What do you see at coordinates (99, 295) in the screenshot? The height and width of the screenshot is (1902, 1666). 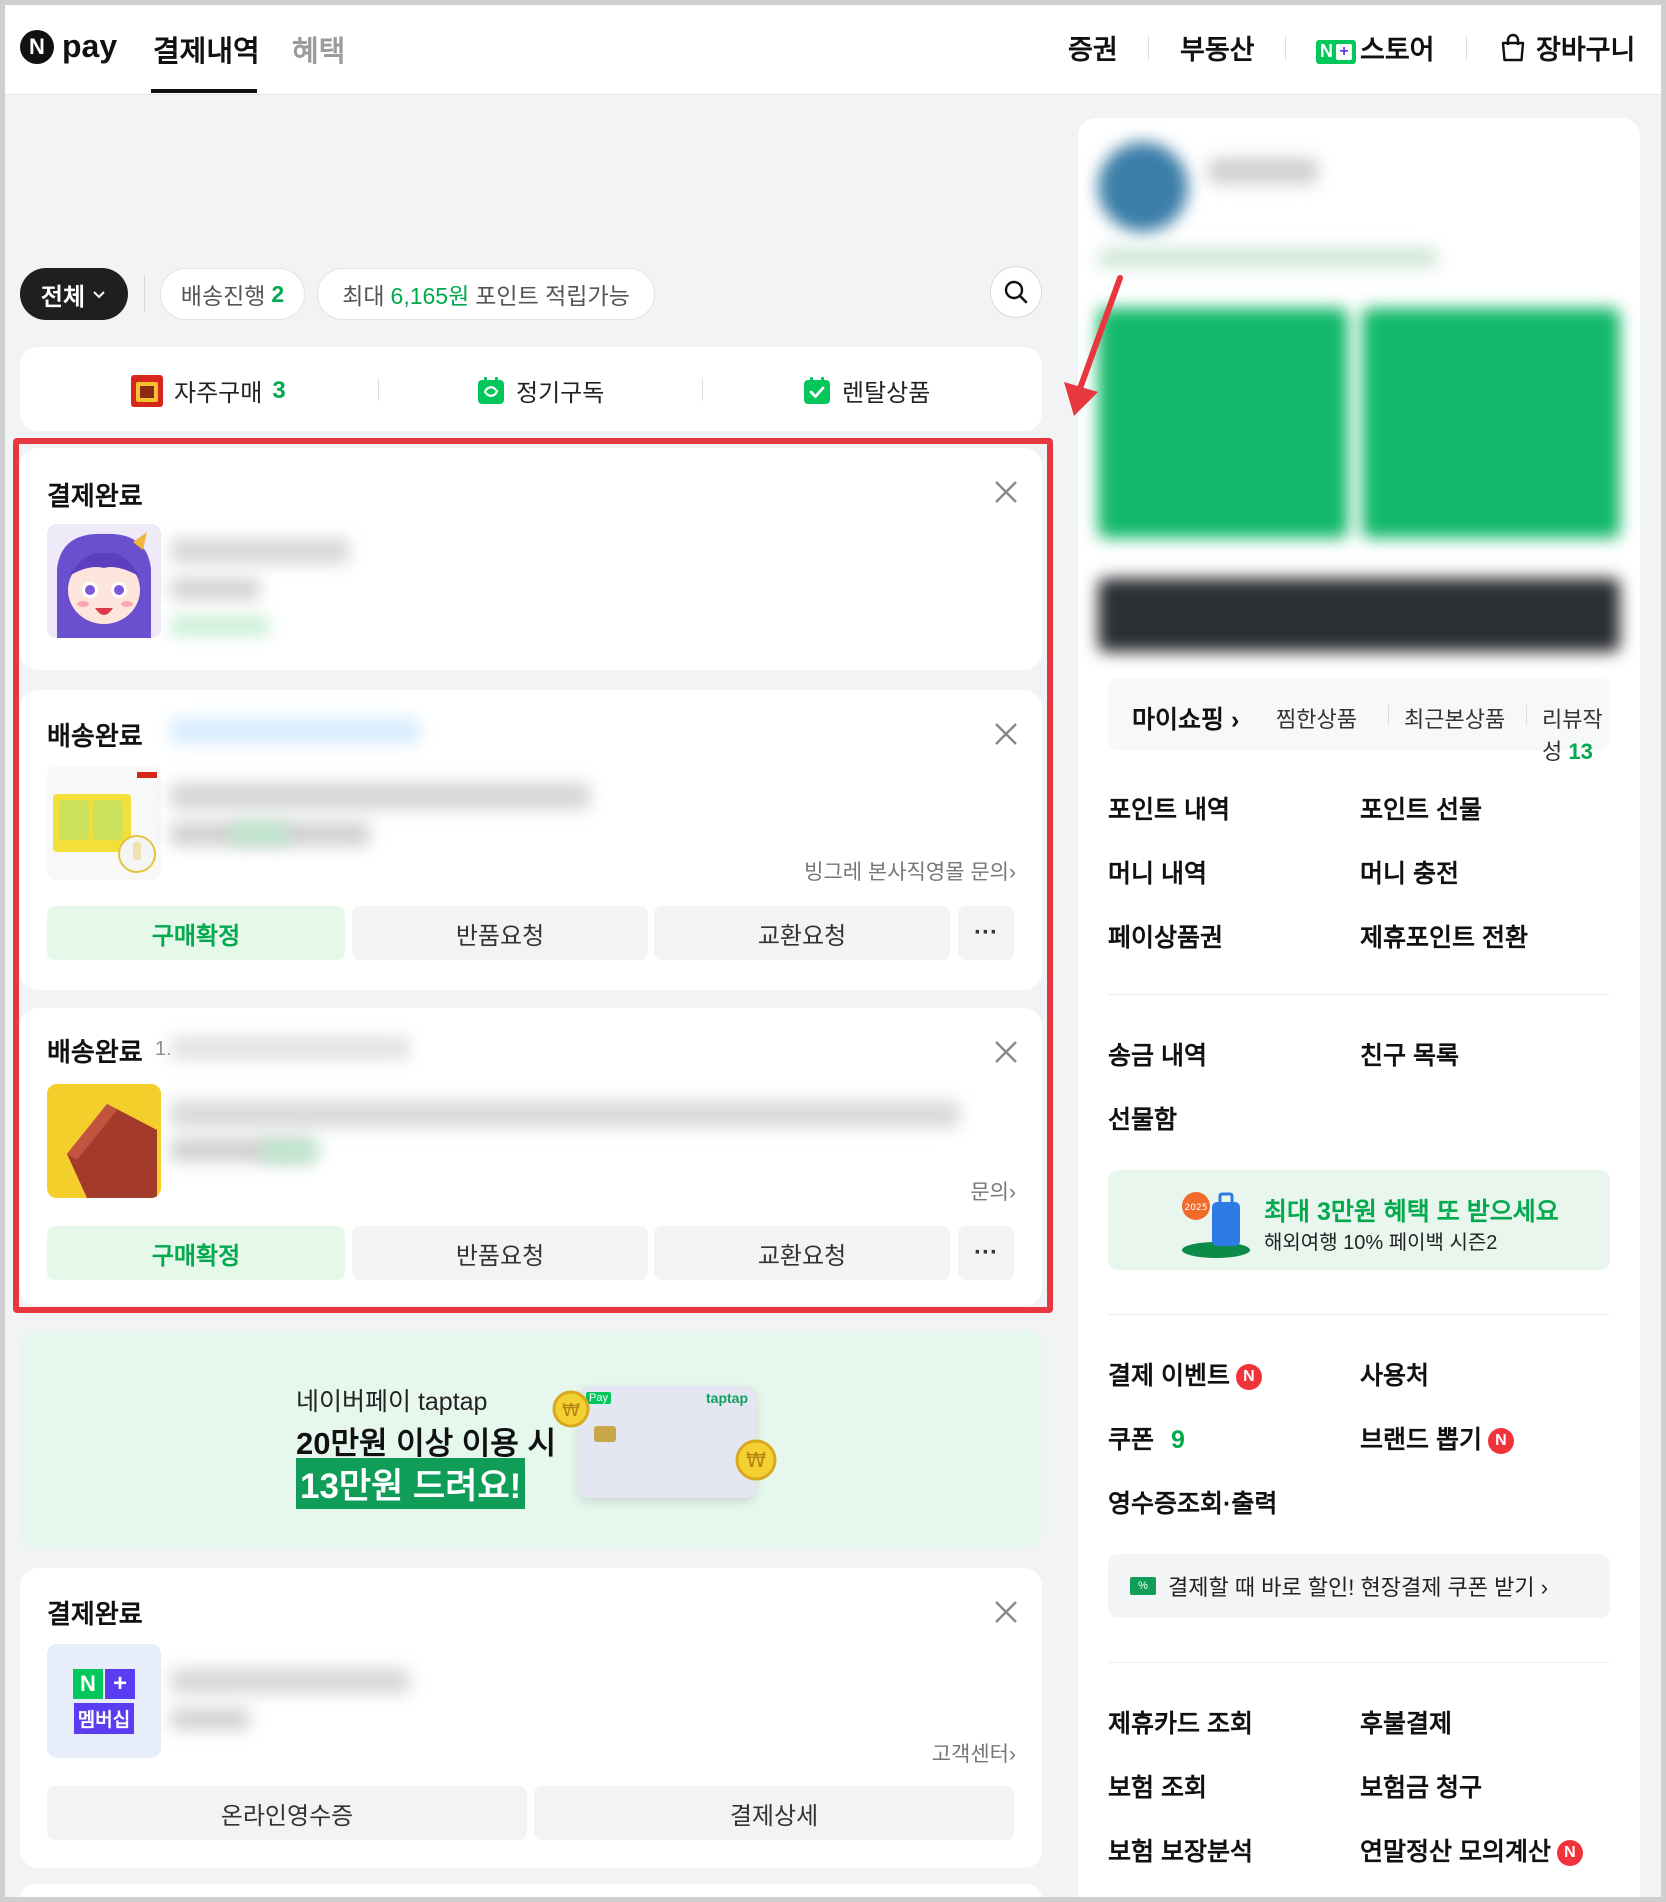 I see `chevron-down-icon` at bounding box center [99, 295].